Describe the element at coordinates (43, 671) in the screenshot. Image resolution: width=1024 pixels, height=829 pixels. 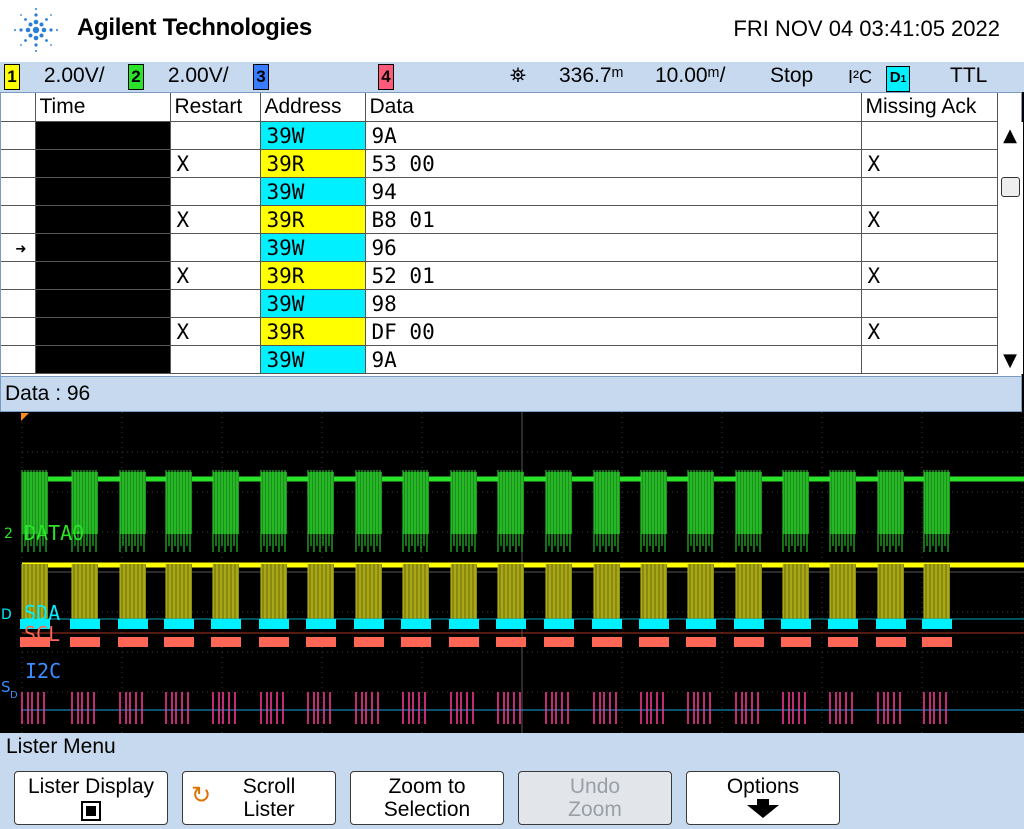
I see `i2c-label: I2C` at that location.